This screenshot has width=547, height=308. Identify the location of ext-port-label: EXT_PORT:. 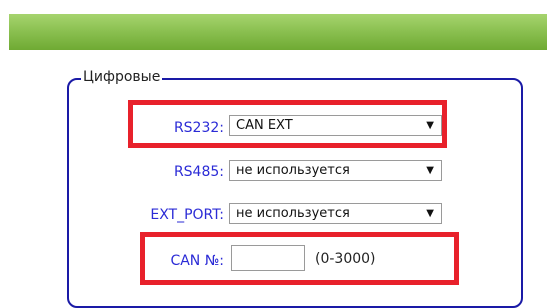
(187, 215).